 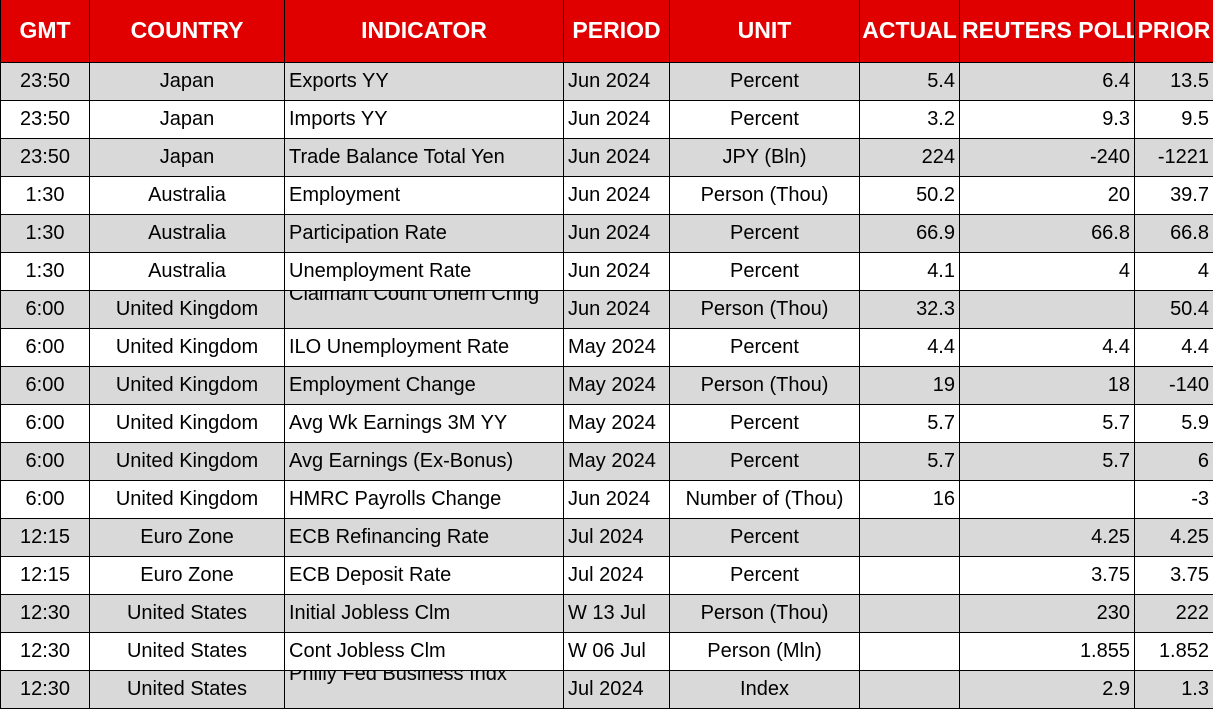 What do you see at coordinates (424, 651) in the screenshot?
I see `cell-indicator: Cont Jobless Clm` at bounding box center [424, 651].